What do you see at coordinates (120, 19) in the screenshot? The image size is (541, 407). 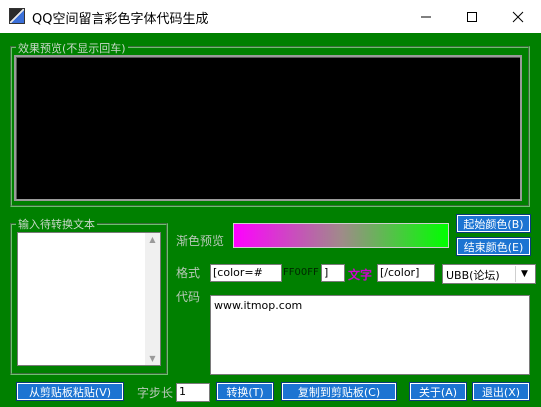 I see `window-title: QQ空间留言彩色字体代码生成` at bounding box center [120, 19].